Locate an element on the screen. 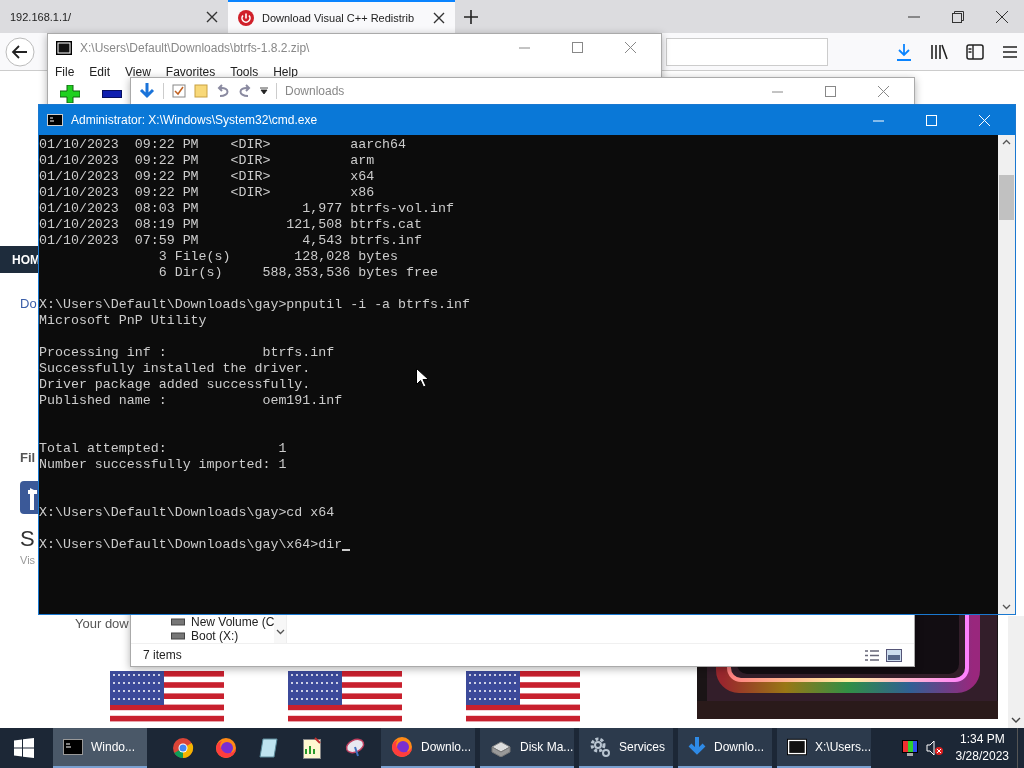  window-title: Downloads is located at coordinates (315, 91).